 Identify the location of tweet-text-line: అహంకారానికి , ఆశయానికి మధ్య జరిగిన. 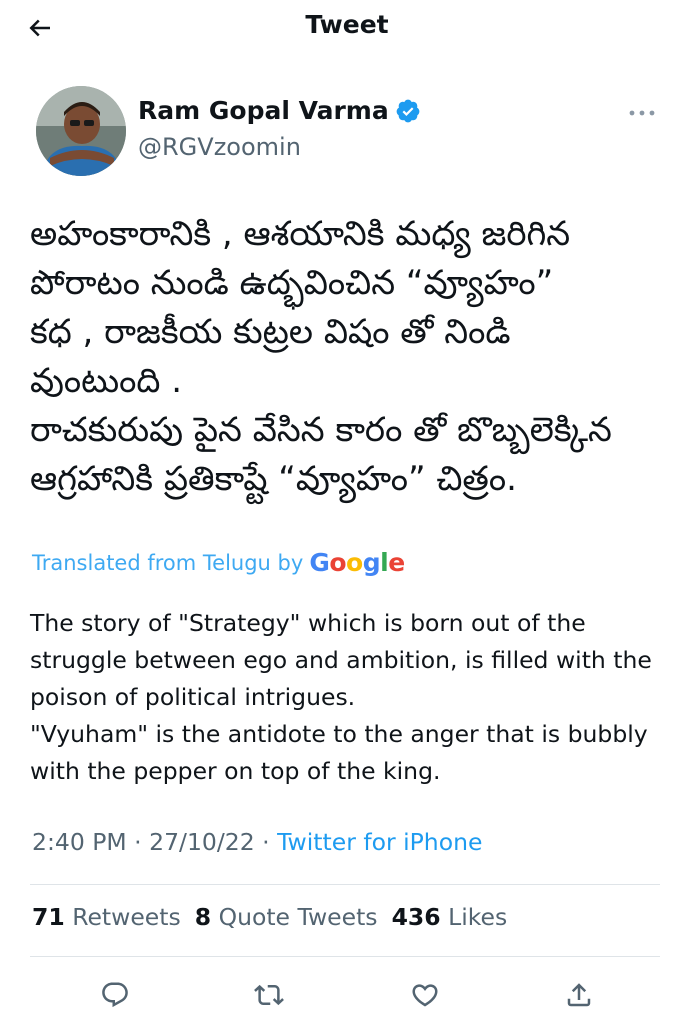
(300, 234).